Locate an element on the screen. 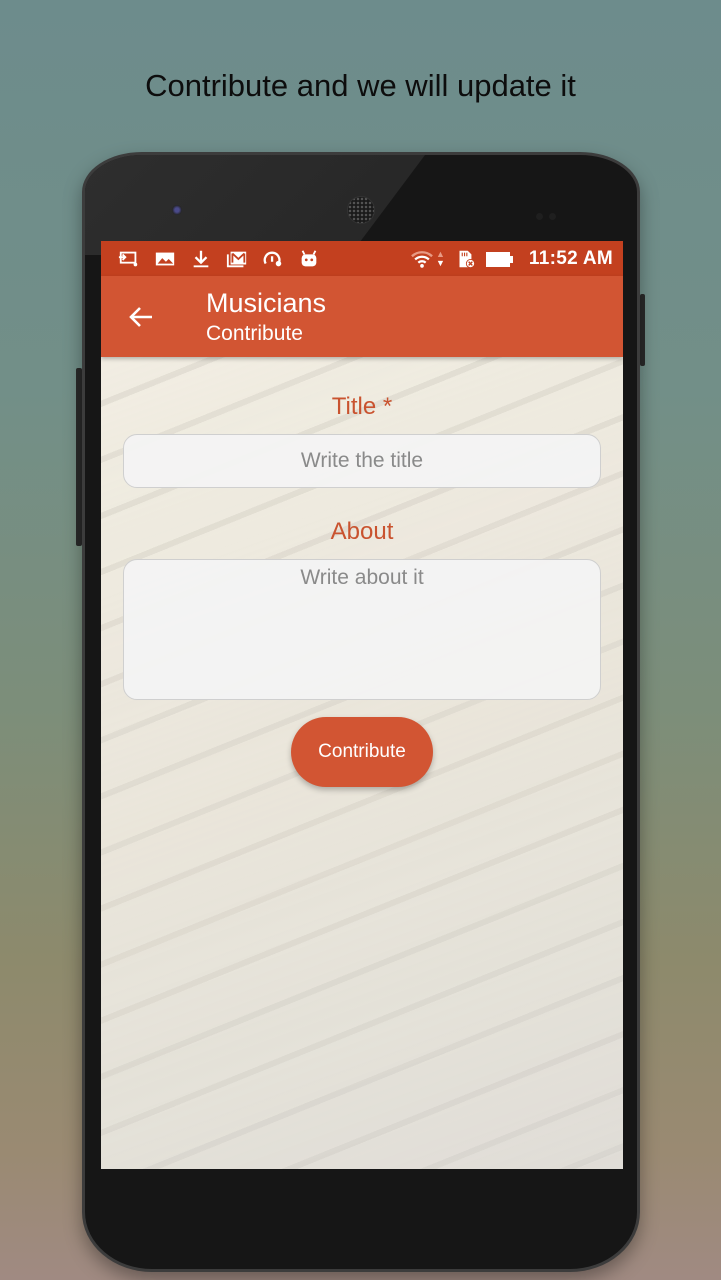 The height and width of the screenshot is (1280, 721). earpiece-speaker-icon is located at coordinates (361, 210).